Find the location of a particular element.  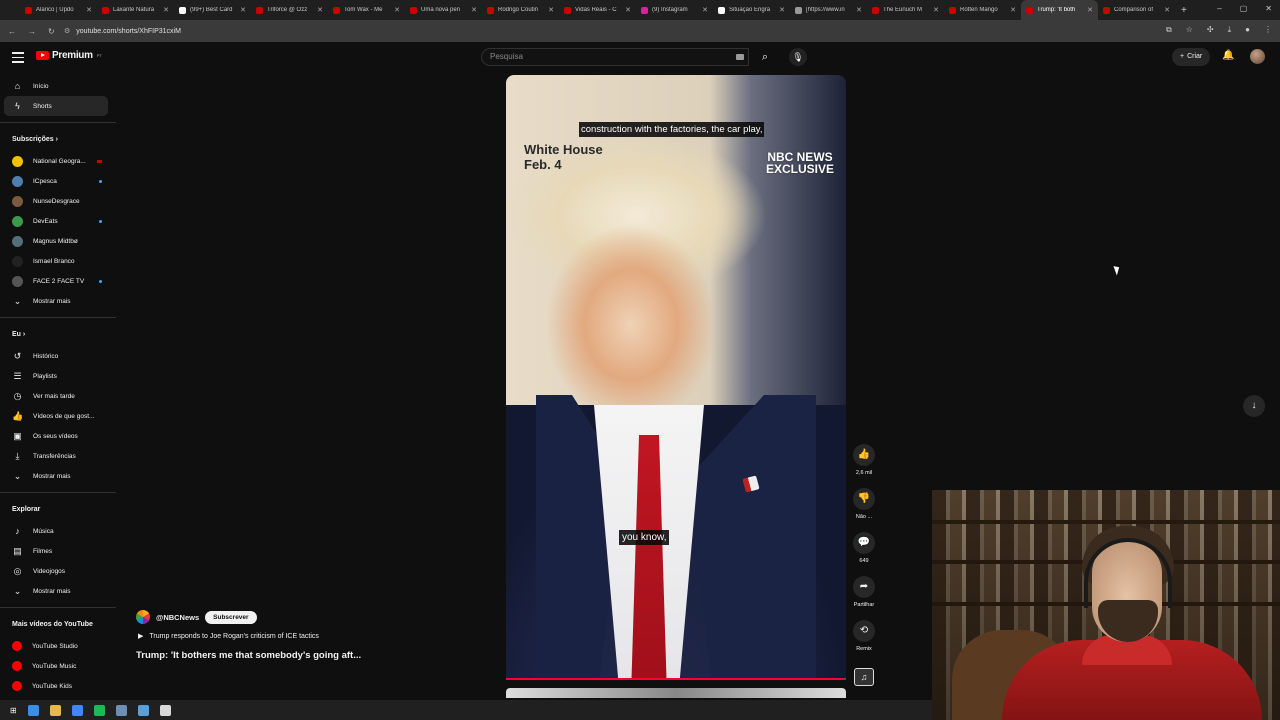

profile-icon: ● is located at coordinates (1247, 30).